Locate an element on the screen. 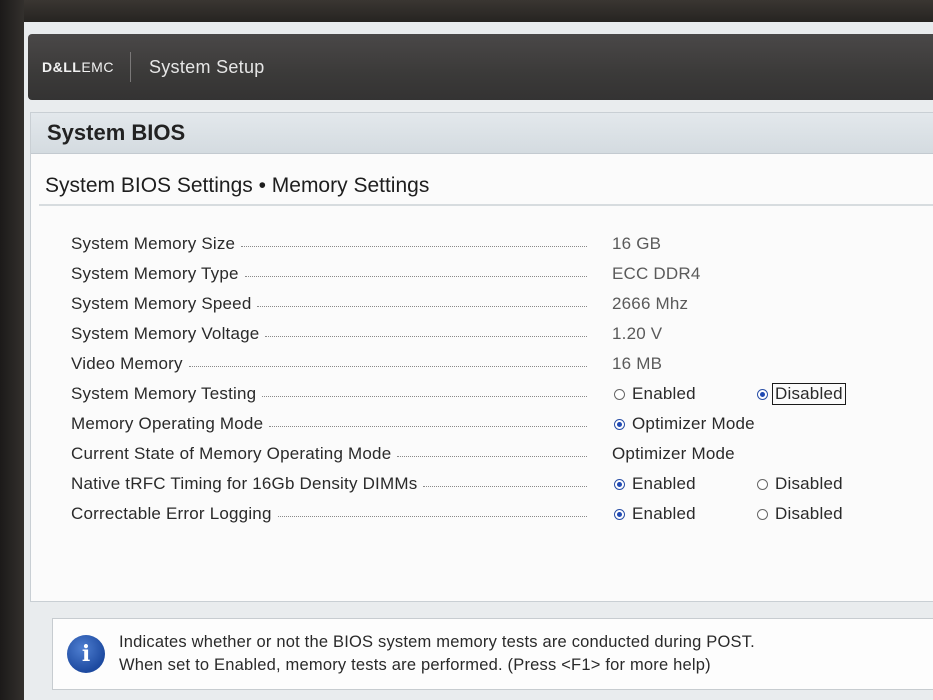 Image resolution: width=933 pixels, height=700 pixels. trfc-disabled-radio: Disabled is located at coordinates (800, 484).